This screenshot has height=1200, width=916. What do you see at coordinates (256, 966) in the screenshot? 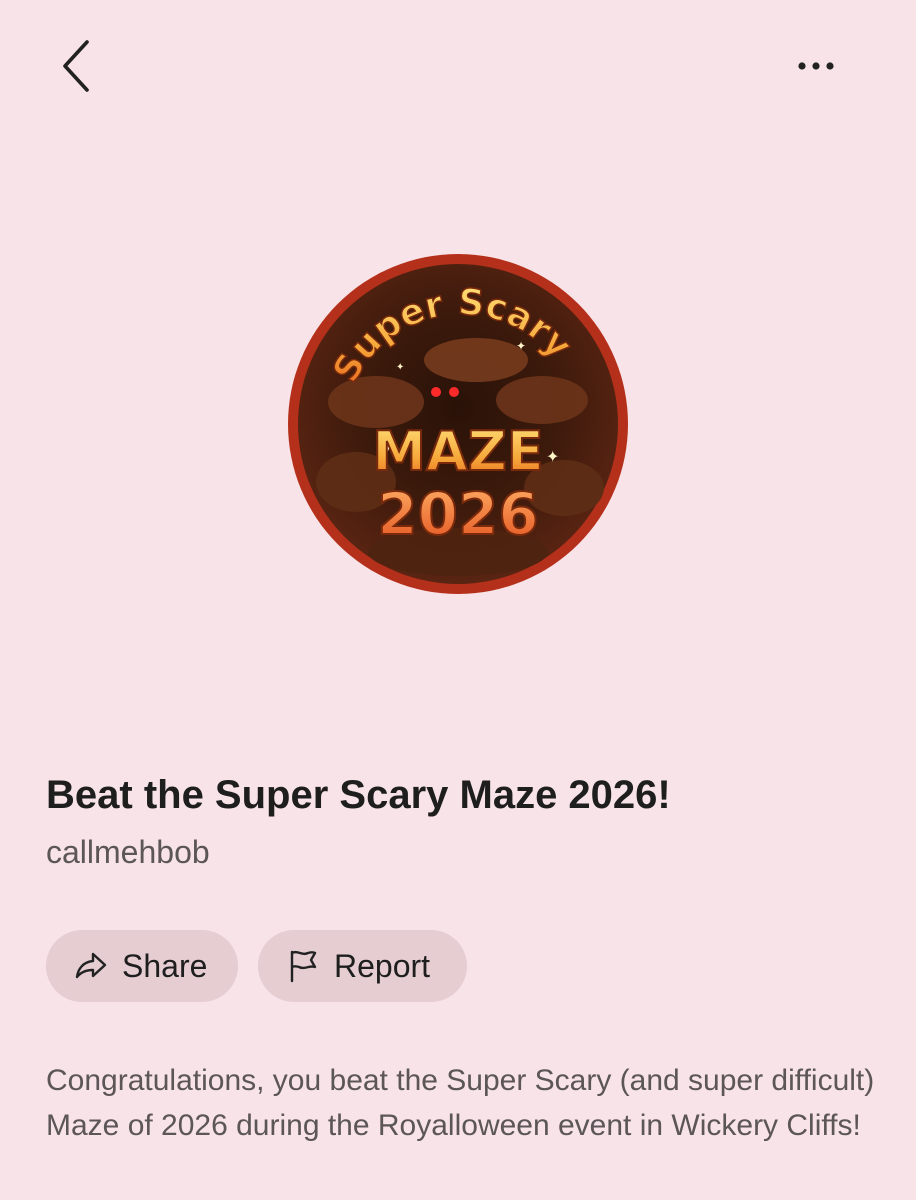
I see `action-buttons: Share Report` at bounding box center [256, 966].